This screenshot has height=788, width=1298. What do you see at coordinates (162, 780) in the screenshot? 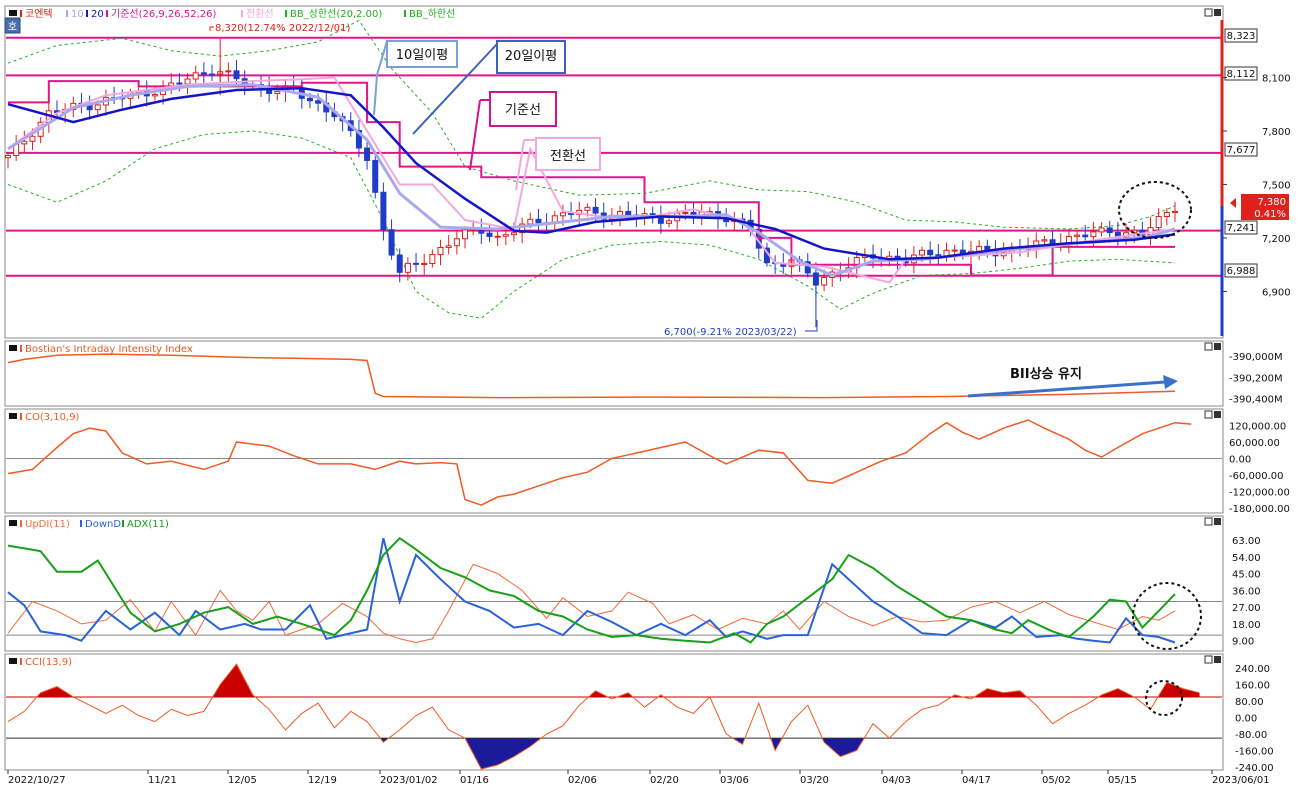
I see `x-tick-label: 11/21` at bounding box center [162, 780].